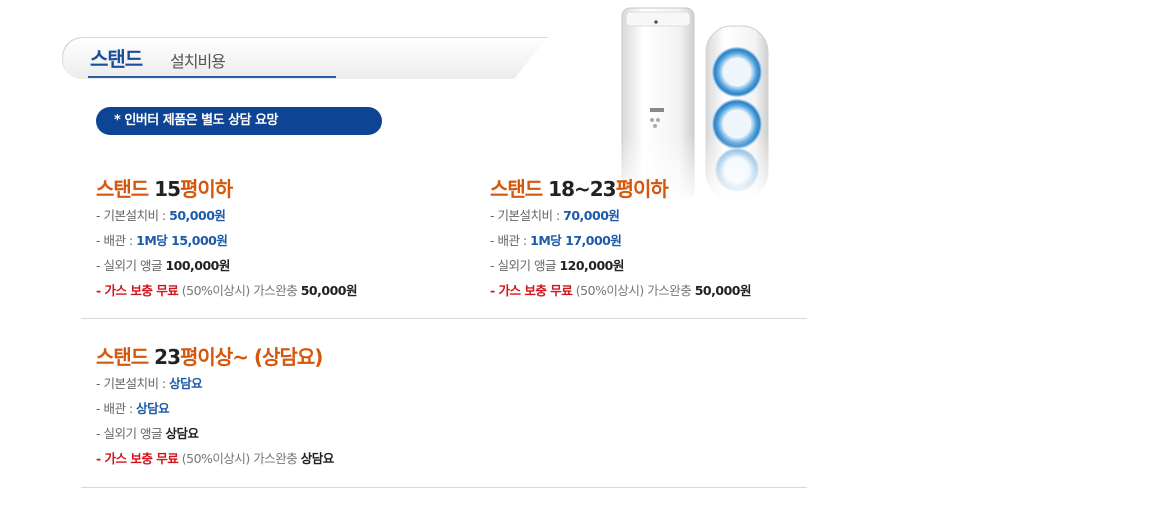 This screenshot has height=514, width=1153. Describe the element at coordinates (557, 265) in the screenshot. I see `outdoor-angle-fee: - 실외기 앵글 120,000원` at that location.